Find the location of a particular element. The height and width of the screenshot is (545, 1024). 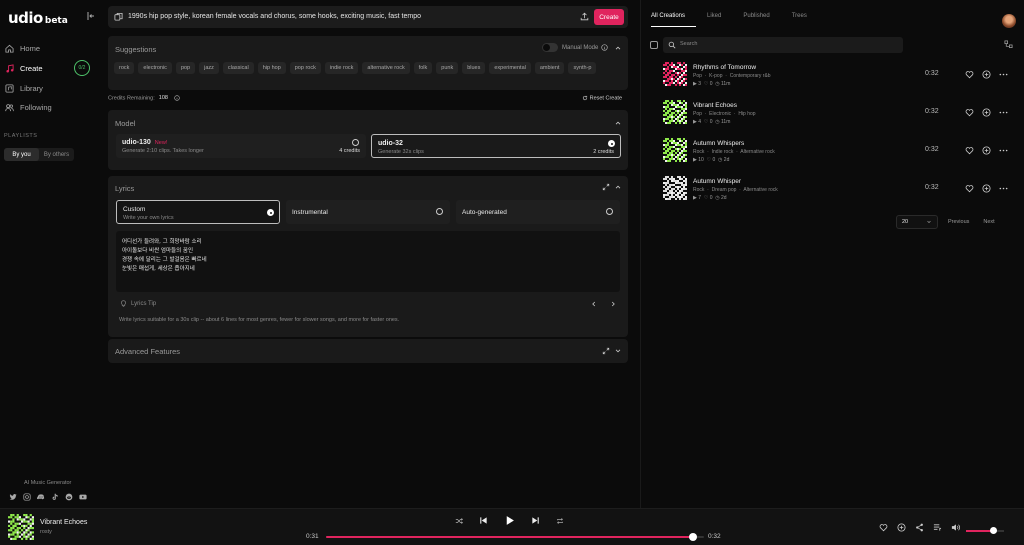

advanced-features-panel: Advanced Features is located at coordinates (368, 351).